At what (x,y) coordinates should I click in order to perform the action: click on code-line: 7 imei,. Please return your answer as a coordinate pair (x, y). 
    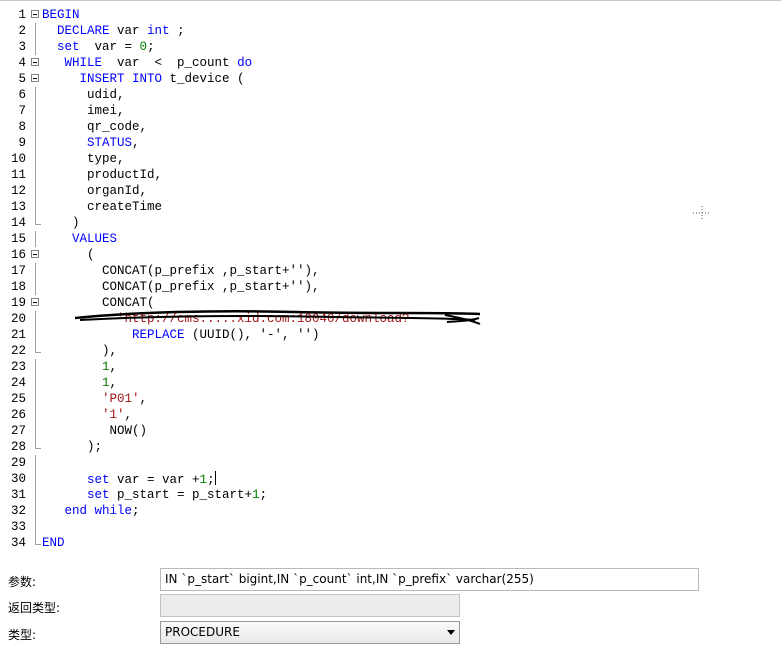
    Looking at the image, I should click on (390, 111).